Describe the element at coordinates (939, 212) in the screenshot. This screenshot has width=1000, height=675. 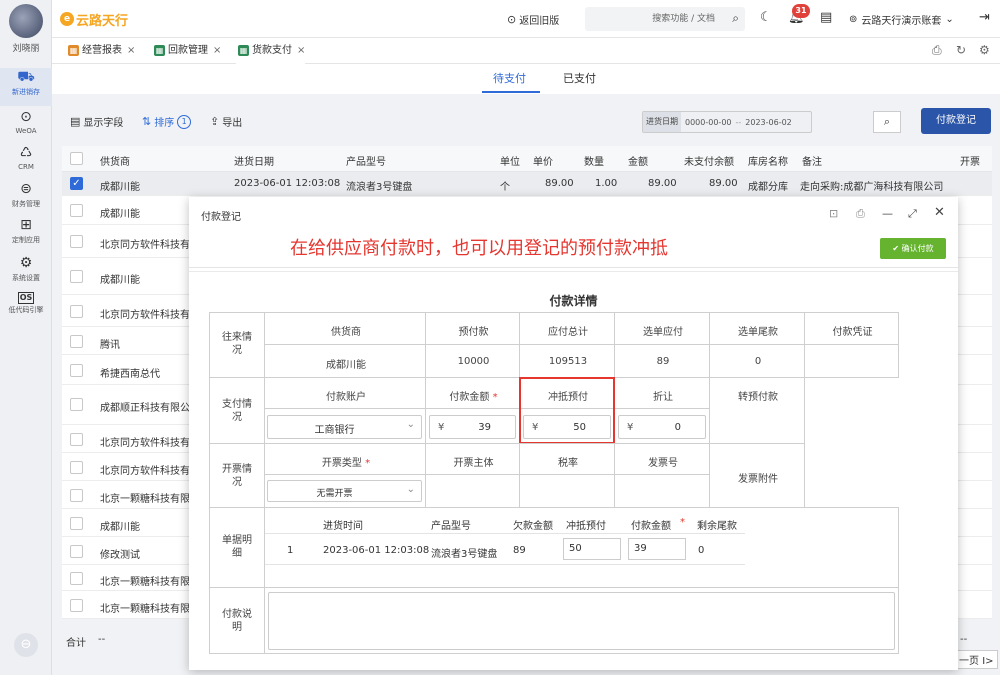
I see `close-icon: ✕` at that location.